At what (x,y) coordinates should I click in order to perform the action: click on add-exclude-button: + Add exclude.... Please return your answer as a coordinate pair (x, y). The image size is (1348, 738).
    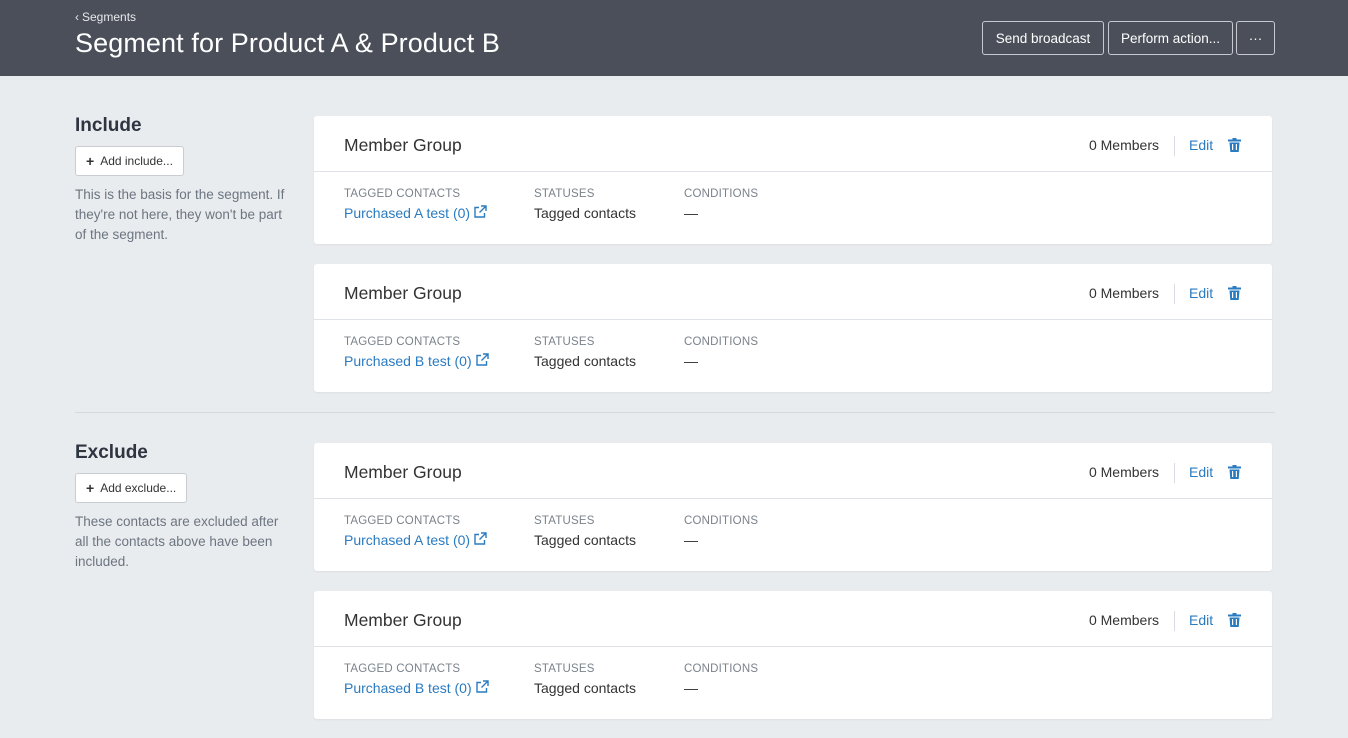
    Looking at the image, I should click on (131, 488).